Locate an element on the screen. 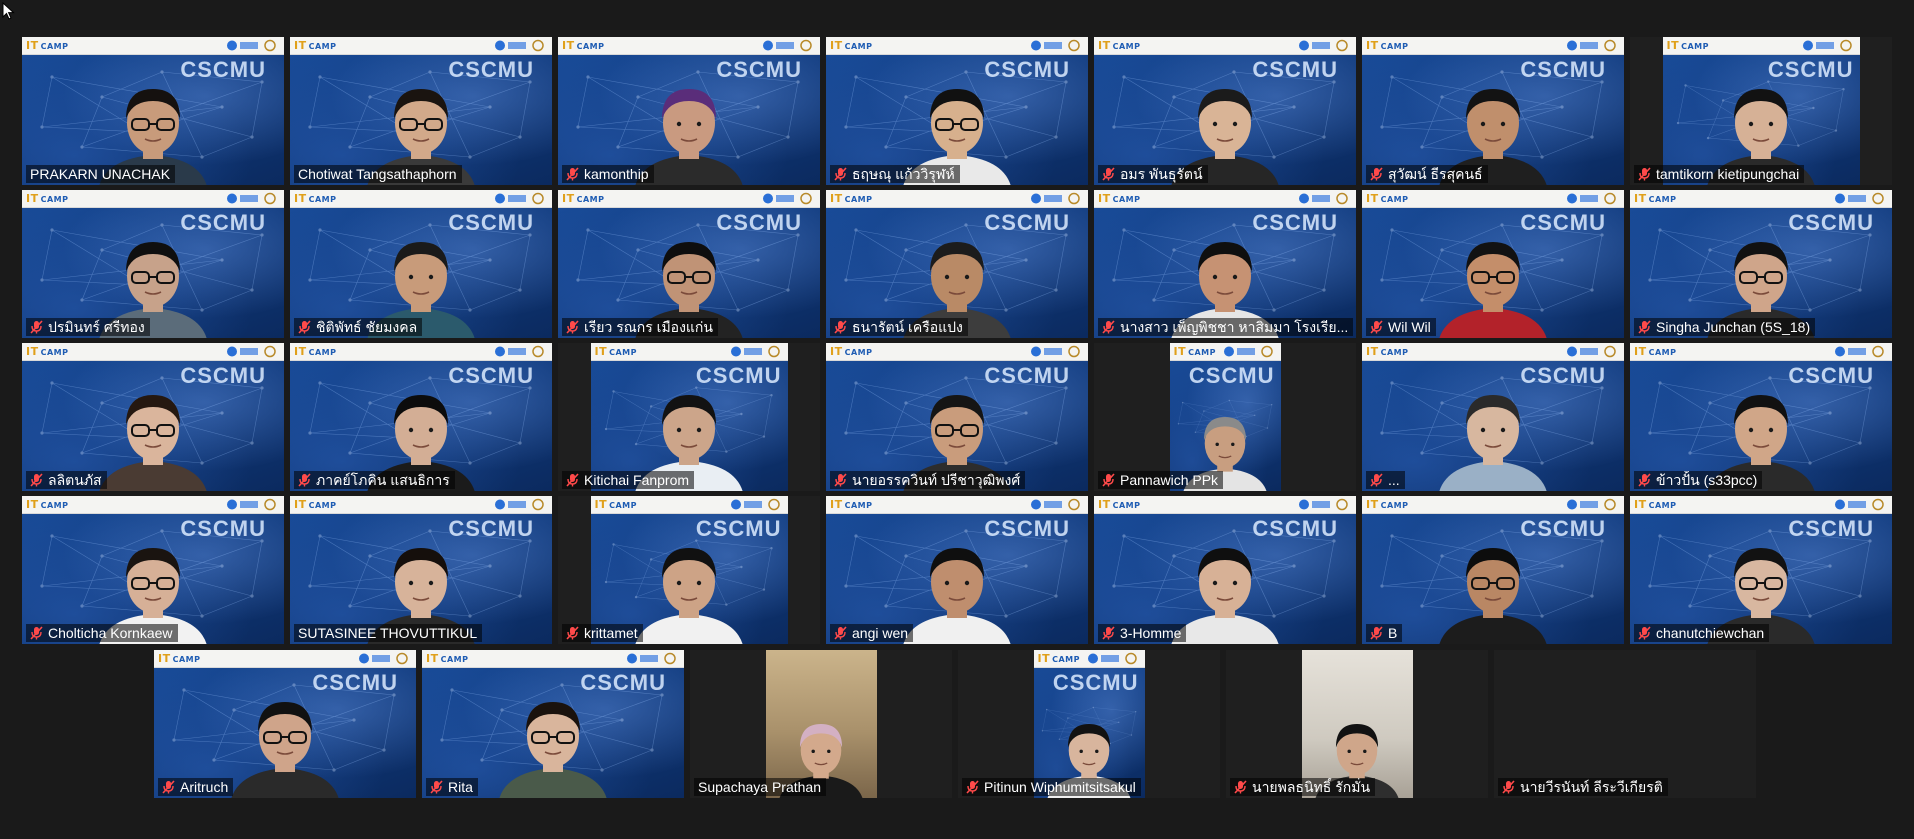 The height and width of the screenshot is (839, 1914). participant-video is located at coordinates (821, 724).